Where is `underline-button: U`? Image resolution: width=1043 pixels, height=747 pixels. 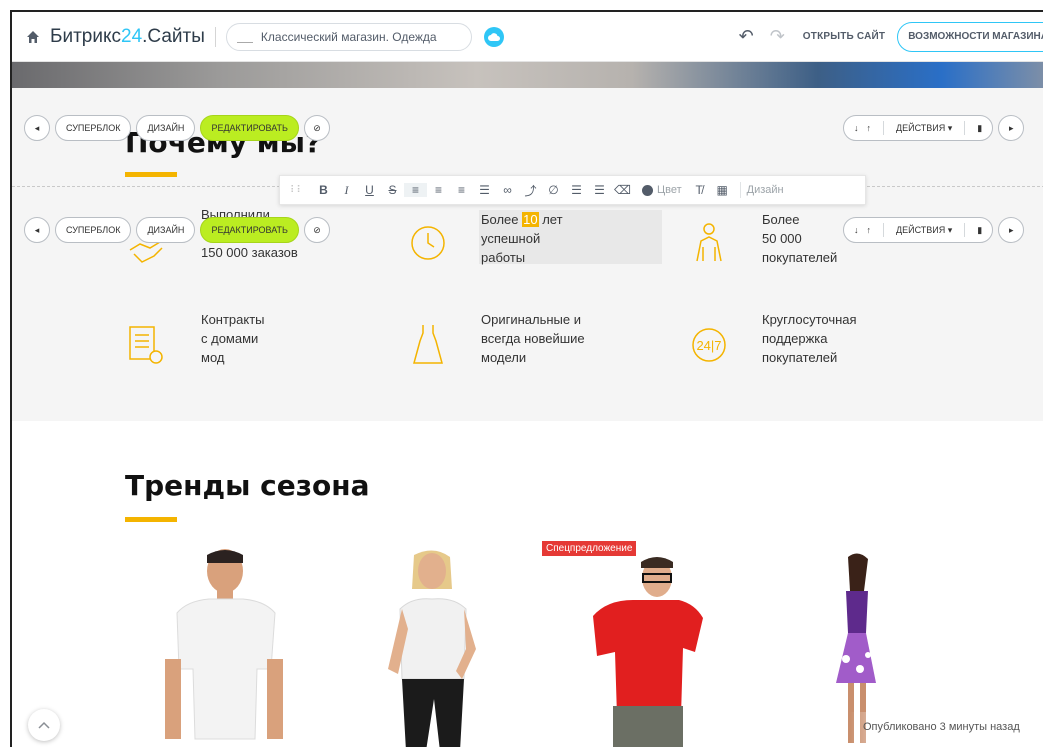 underline-button: U is located at coordinates (369, 190).